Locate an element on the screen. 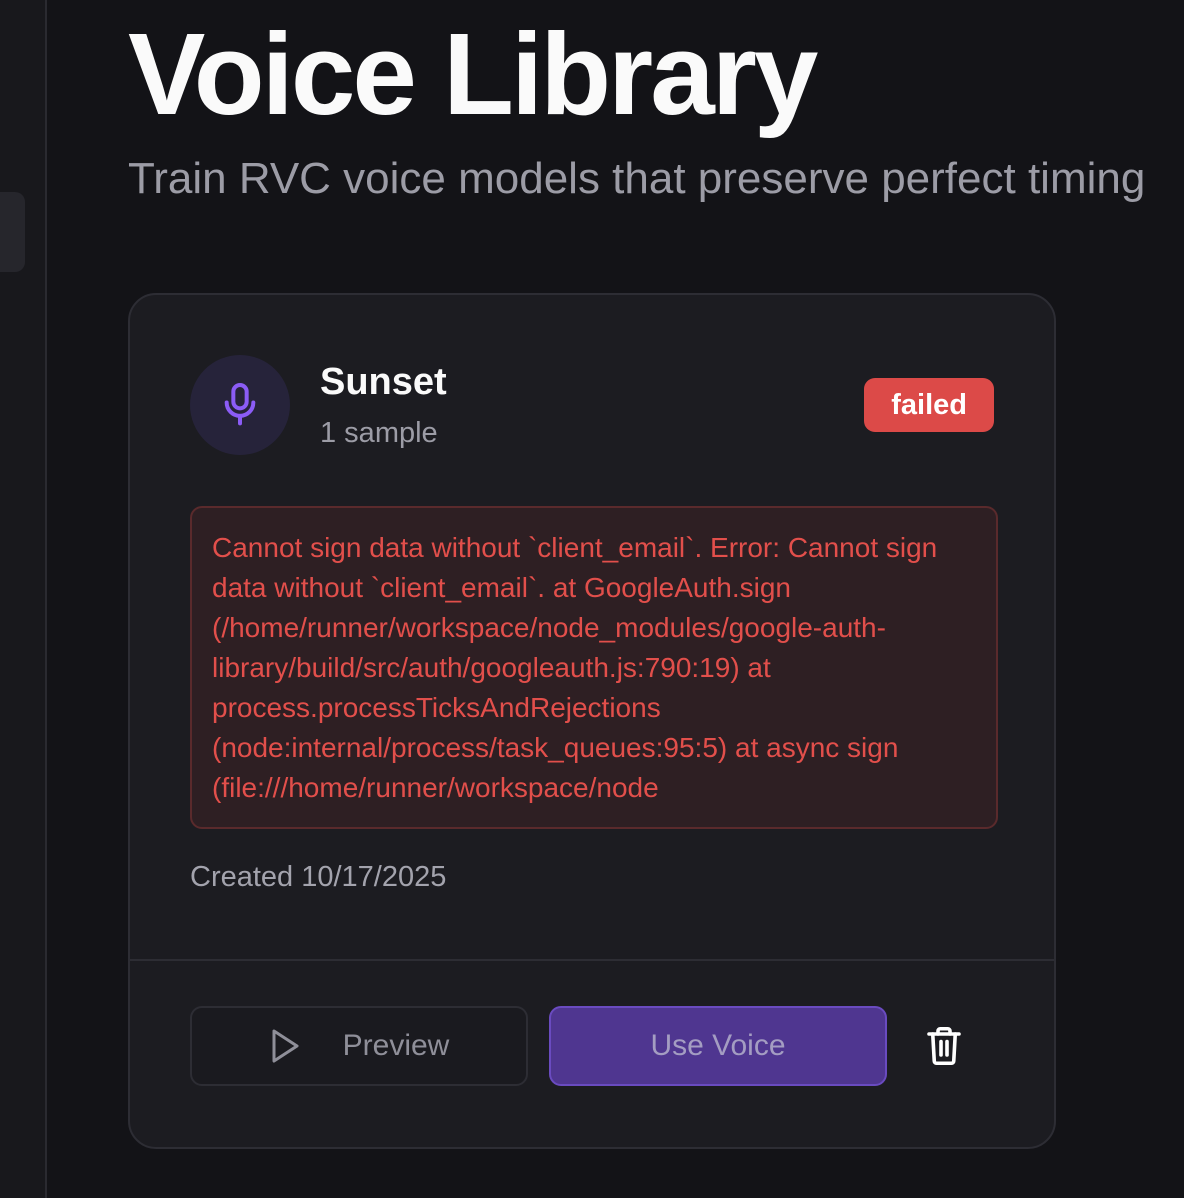 This screenshot has width=1184, height=1198. preview-button: Preview is located at coordinates (359, 1046).